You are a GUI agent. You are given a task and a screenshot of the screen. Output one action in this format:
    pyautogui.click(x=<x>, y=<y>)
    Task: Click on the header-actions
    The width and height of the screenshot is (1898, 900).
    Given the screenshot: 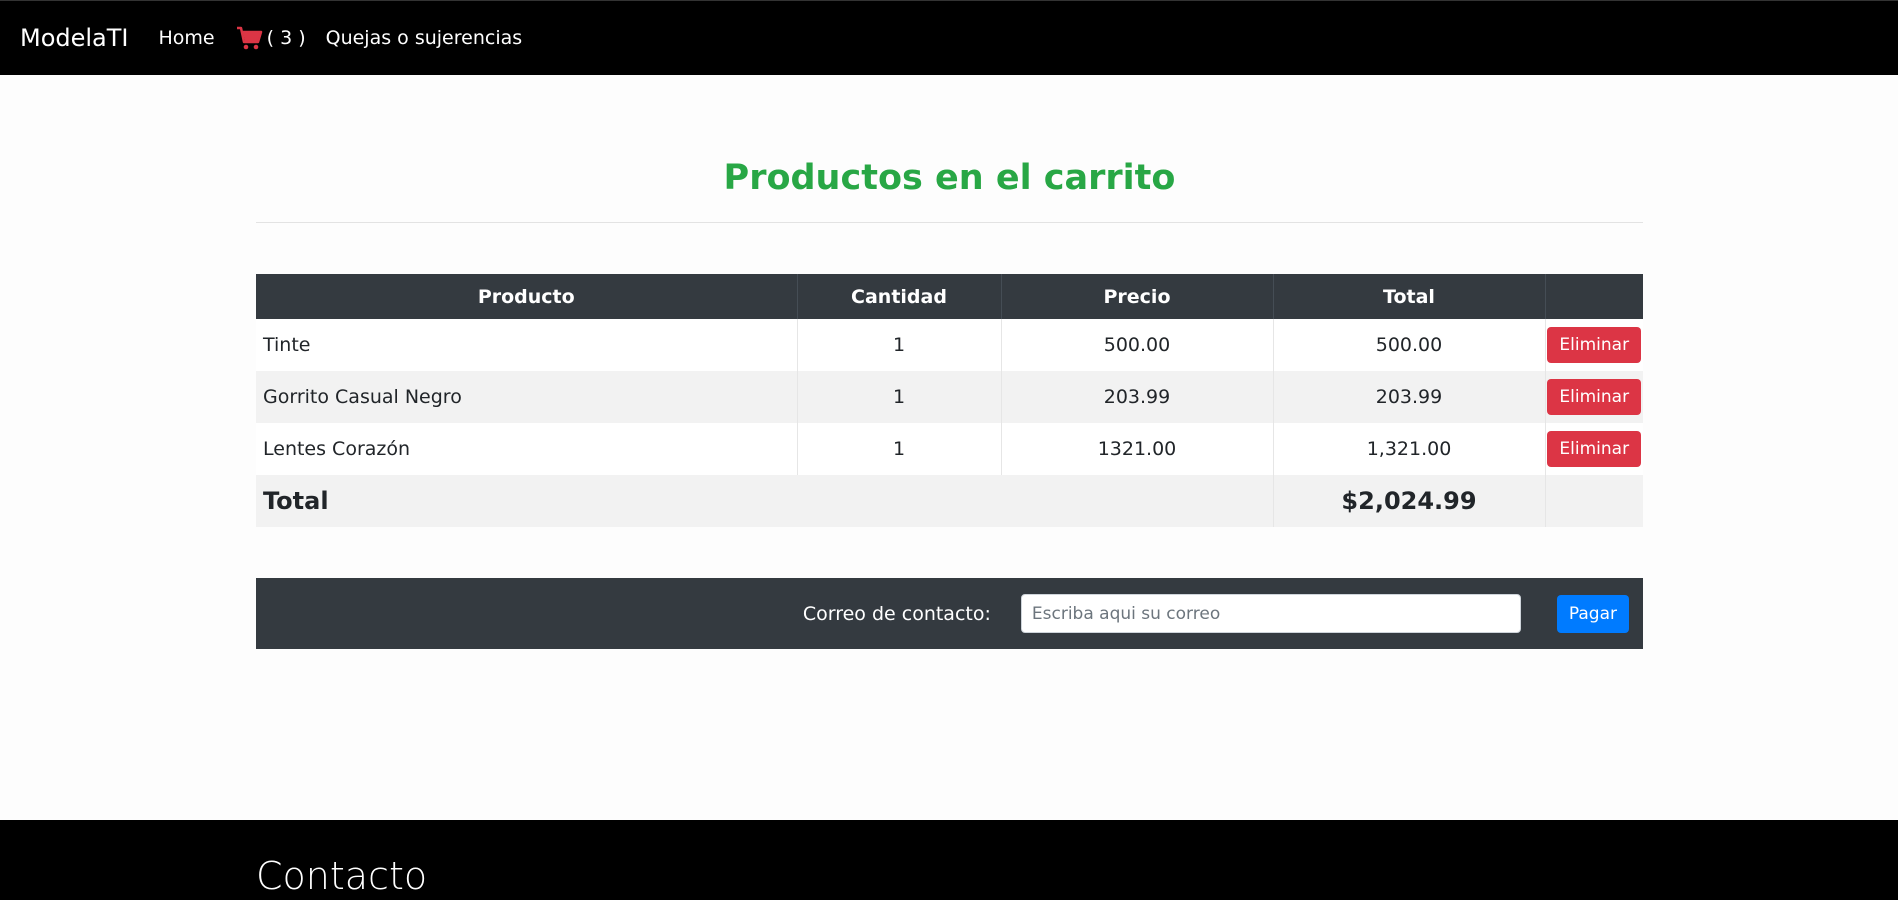 What is the action you would take?
    pyautogui.click(x=1594, y=296)
    